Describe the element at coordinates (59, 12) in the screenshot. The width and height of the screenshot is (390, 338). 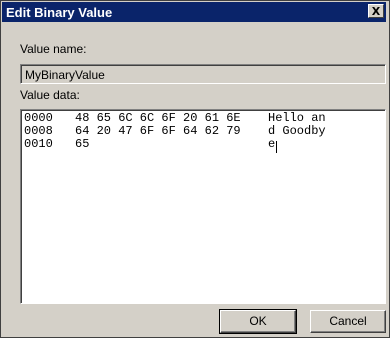
I see `dialog-title: Edit Binary Value` at that location.